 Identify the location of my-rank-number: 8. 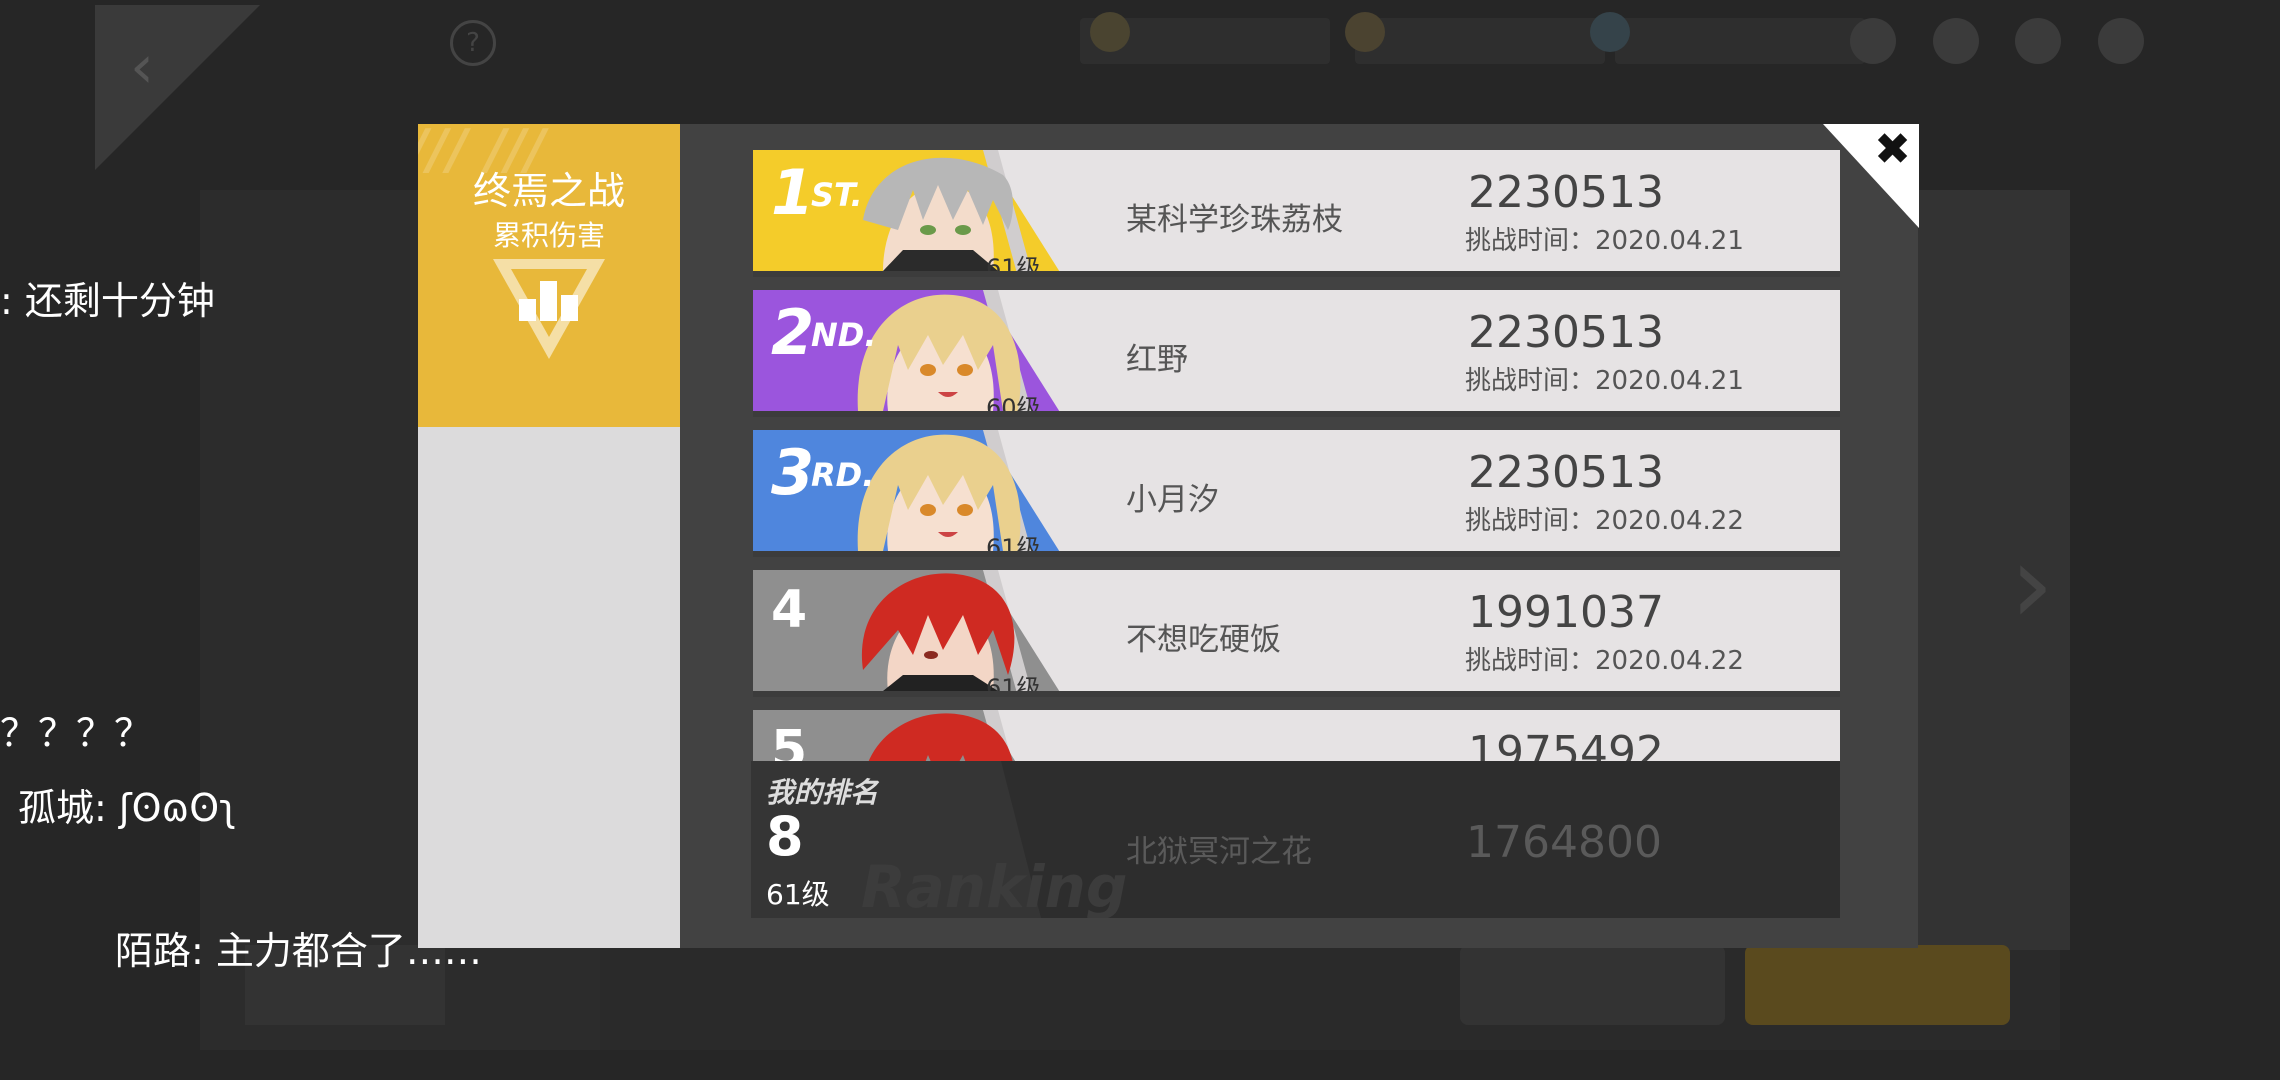
(785, 836).